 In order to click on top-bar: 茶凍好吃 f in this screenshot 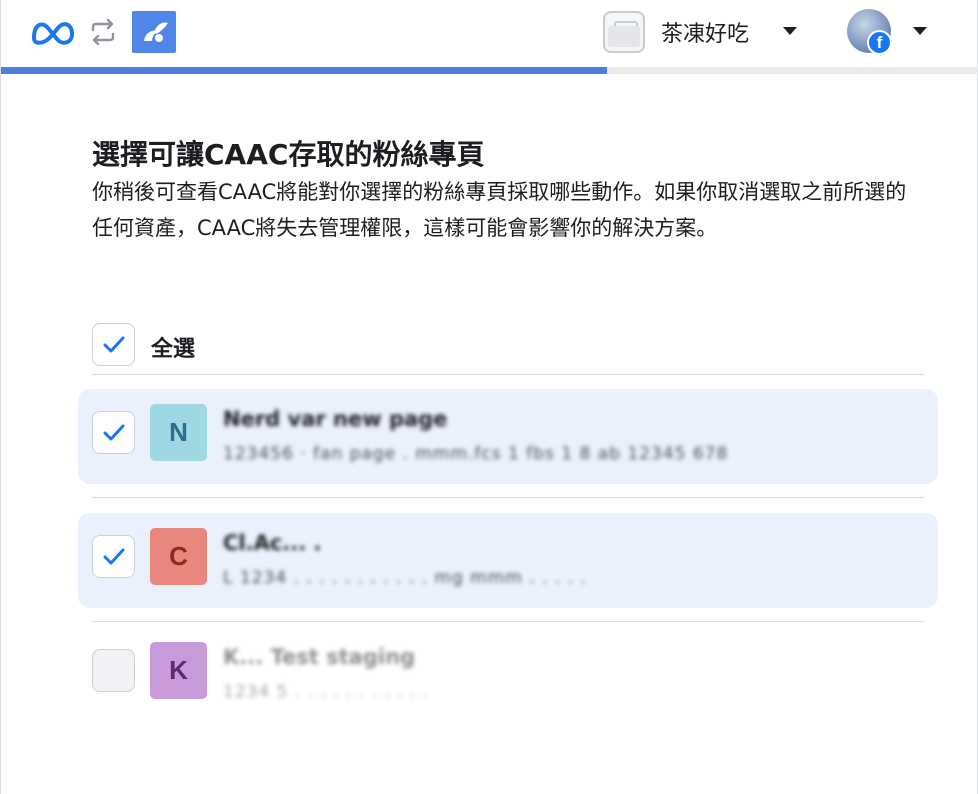, I will do `click(489, 33)`.